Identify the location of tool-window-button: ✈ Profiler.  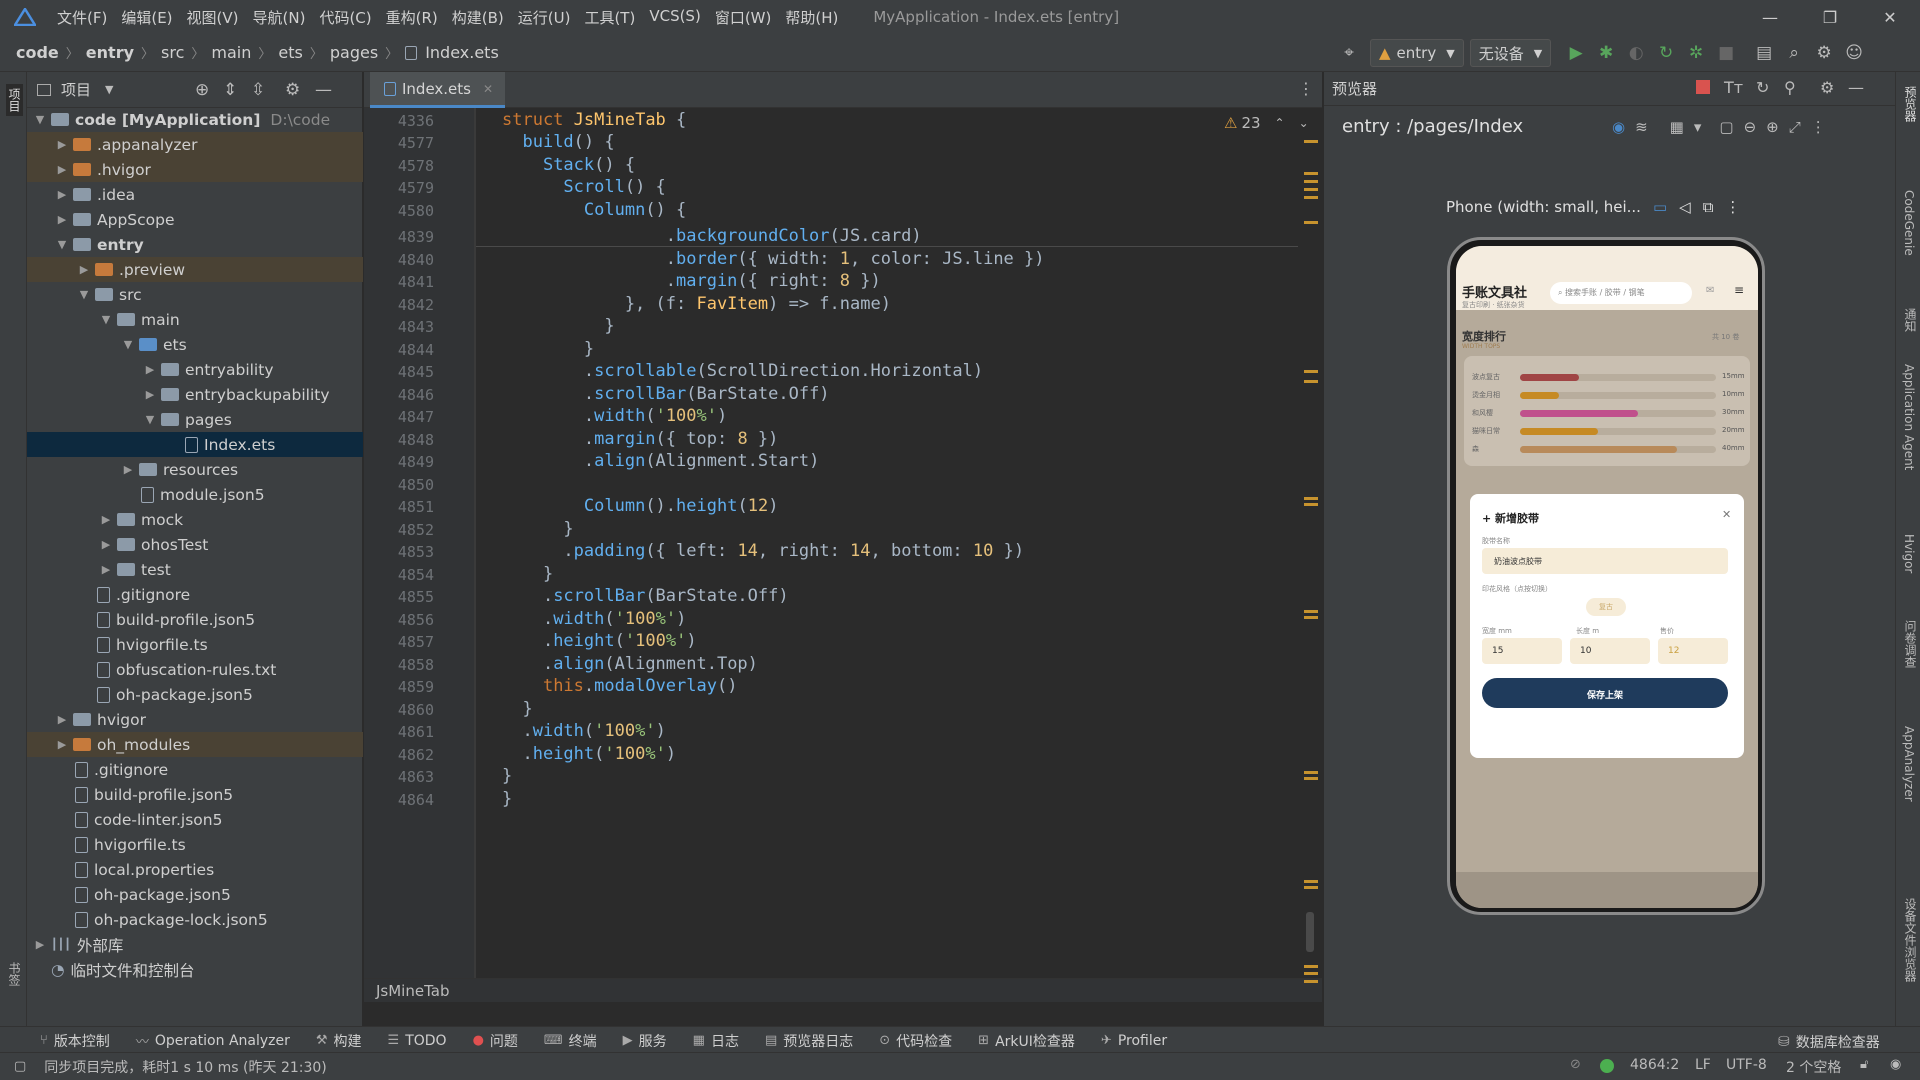
(1134, 1041).